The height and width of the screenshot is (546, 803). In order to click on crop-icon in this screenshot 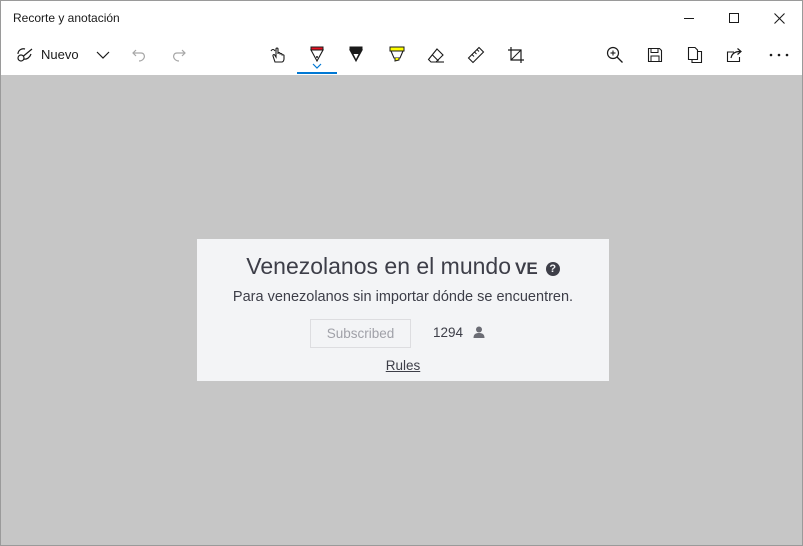, I will do `click(516, 55)`.